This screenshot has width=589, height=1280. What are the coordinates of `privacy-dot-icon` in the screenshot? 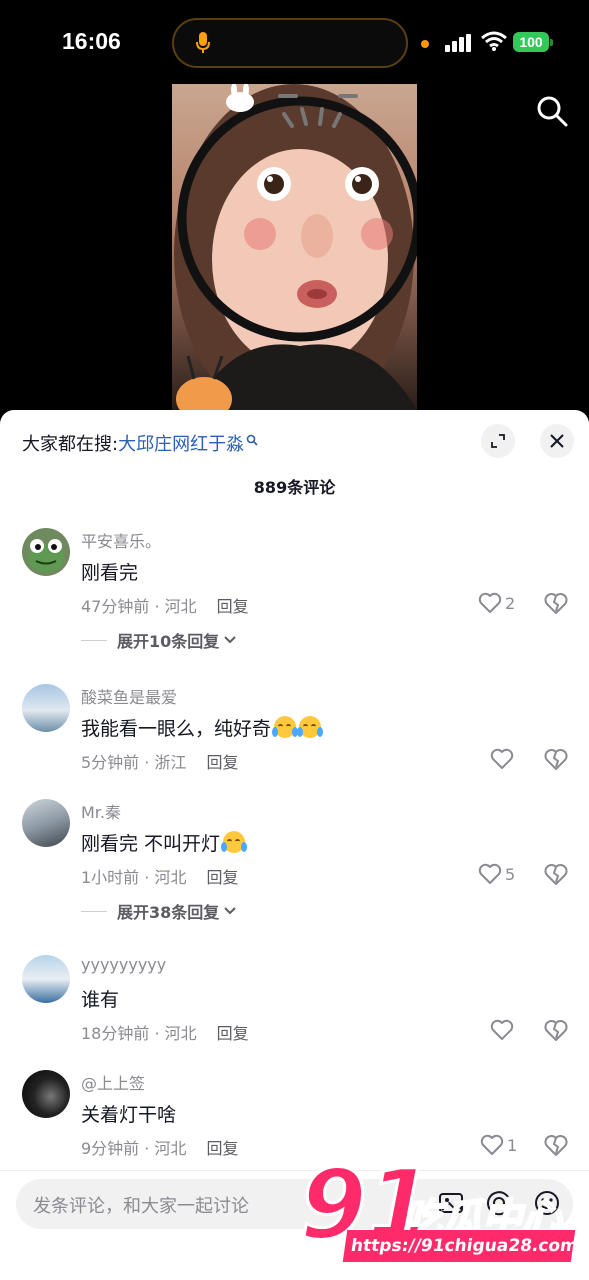 It's located at (425, 44).